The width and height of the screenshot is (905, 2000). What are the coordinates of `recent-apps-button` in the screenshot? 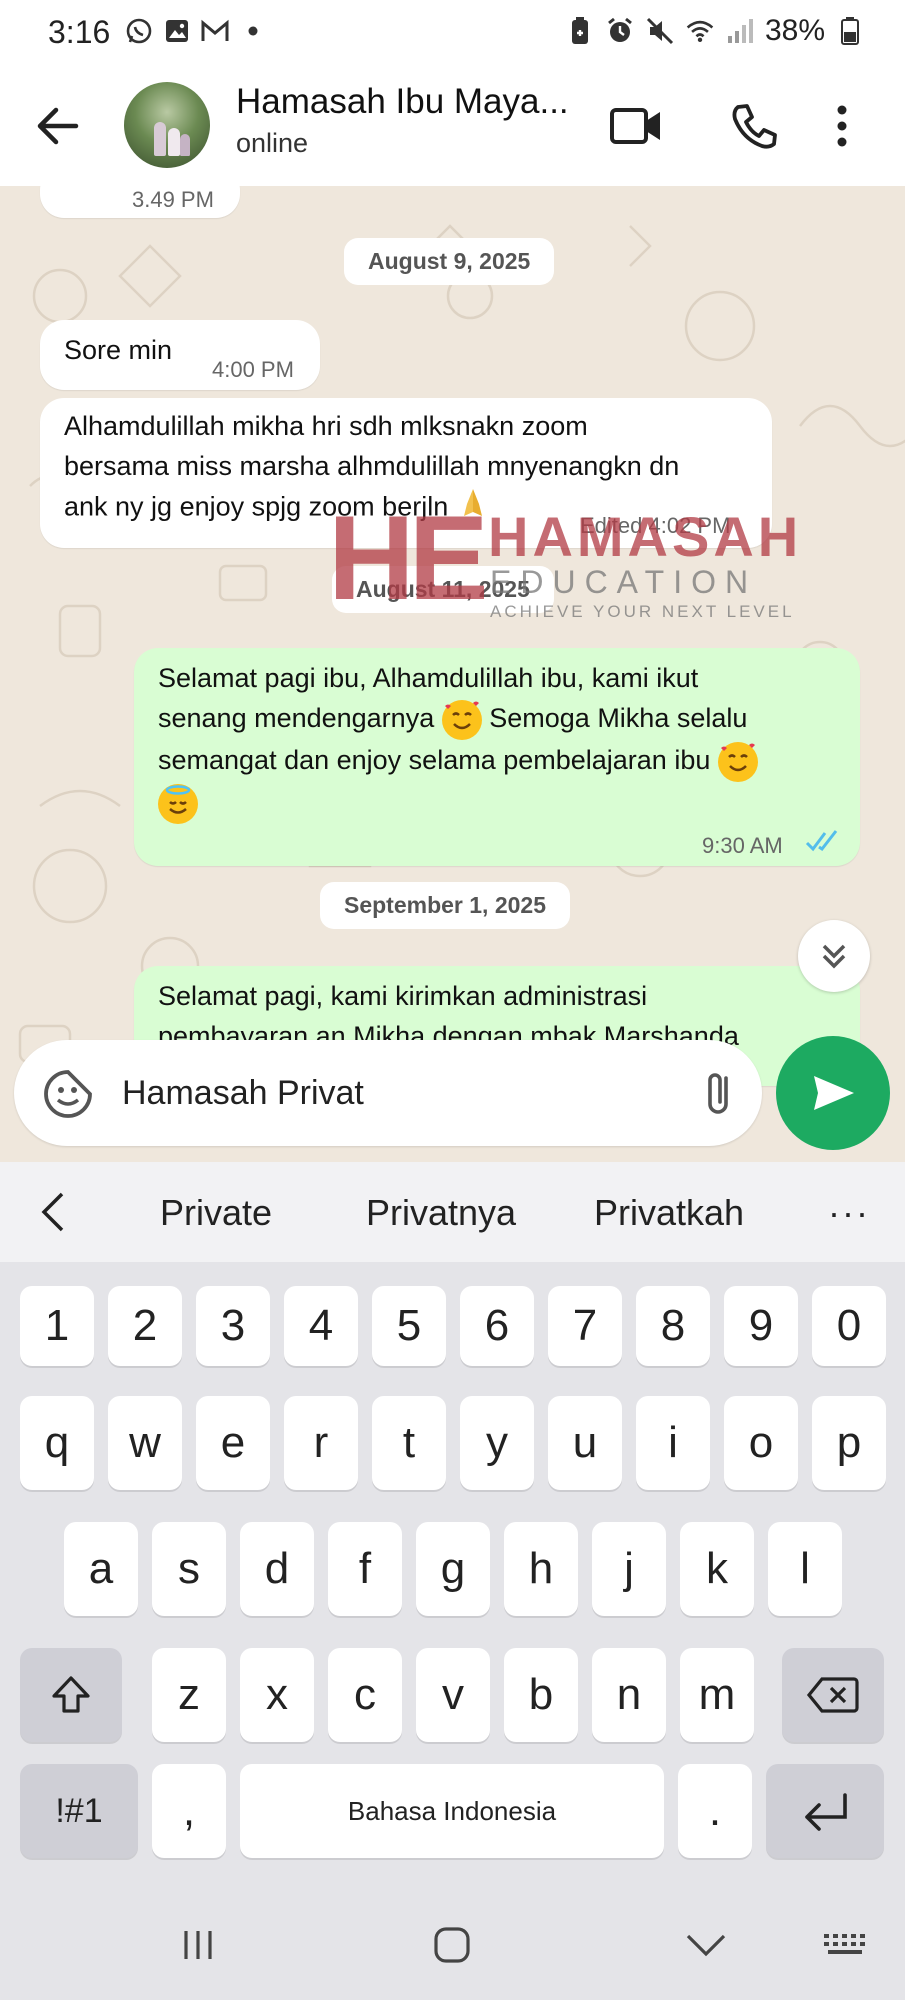 It's located at (198, 1945).